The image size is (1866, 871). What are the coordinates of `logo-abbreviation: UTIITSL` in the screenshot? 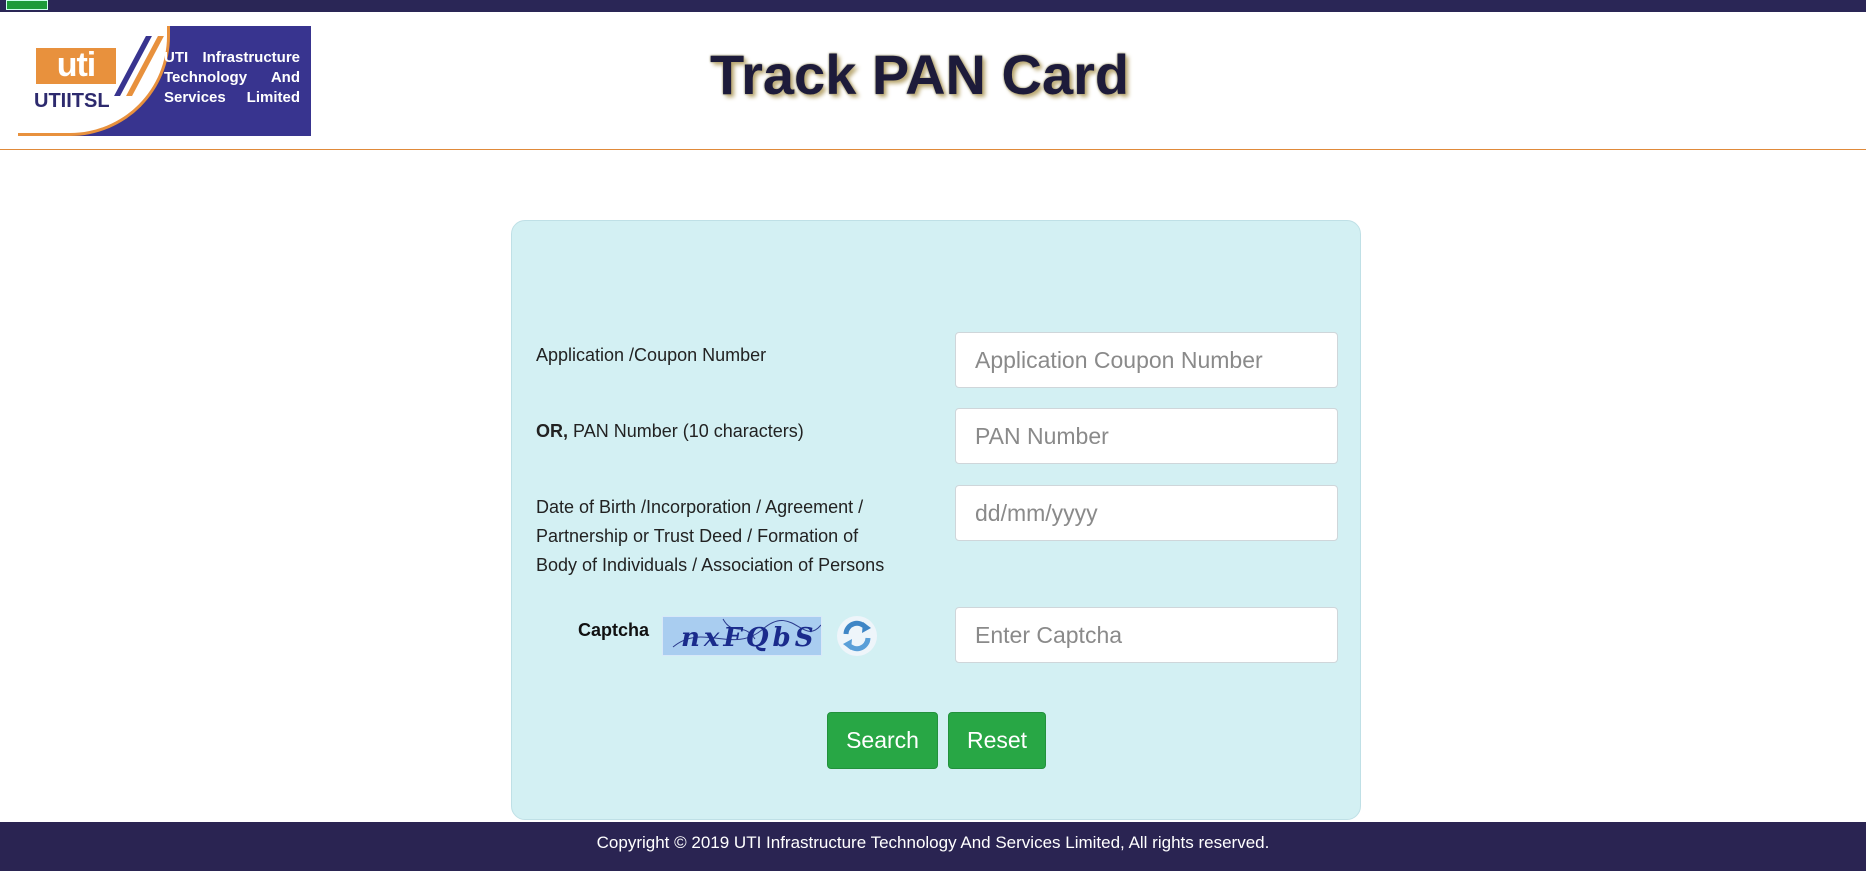 It's located at (72, 101).